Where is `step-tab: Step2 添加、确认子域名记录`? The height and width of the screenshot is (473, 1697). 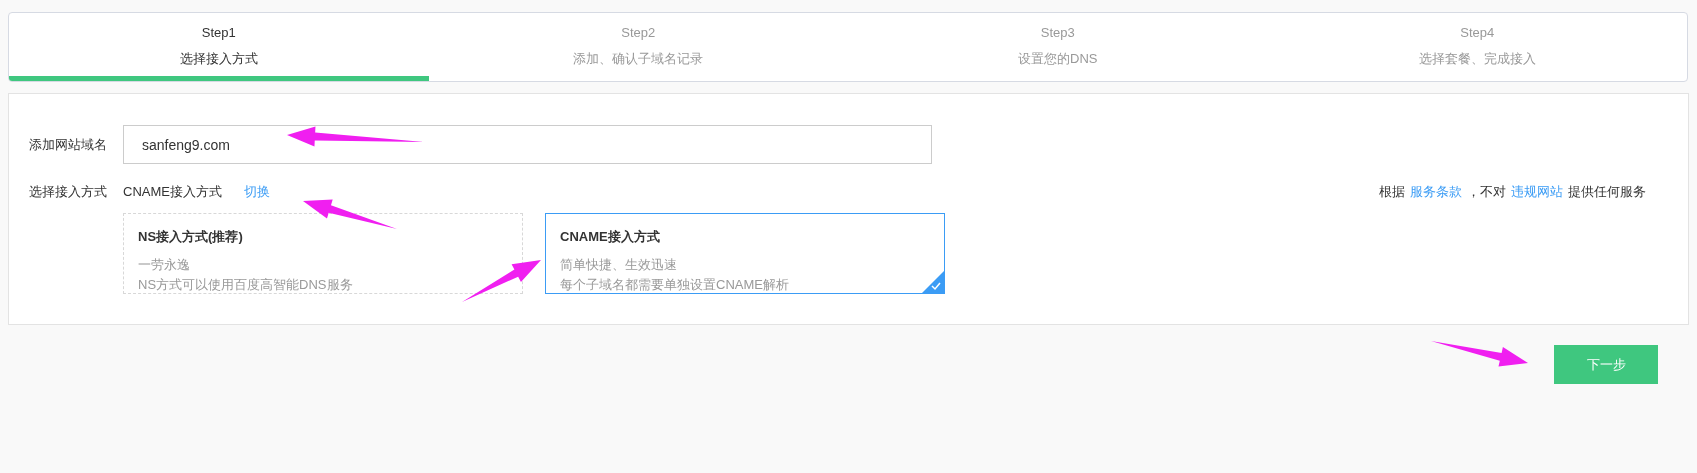
step-tab: Step2 添加、确认子域名记录 is located at coordinates (638, 47).